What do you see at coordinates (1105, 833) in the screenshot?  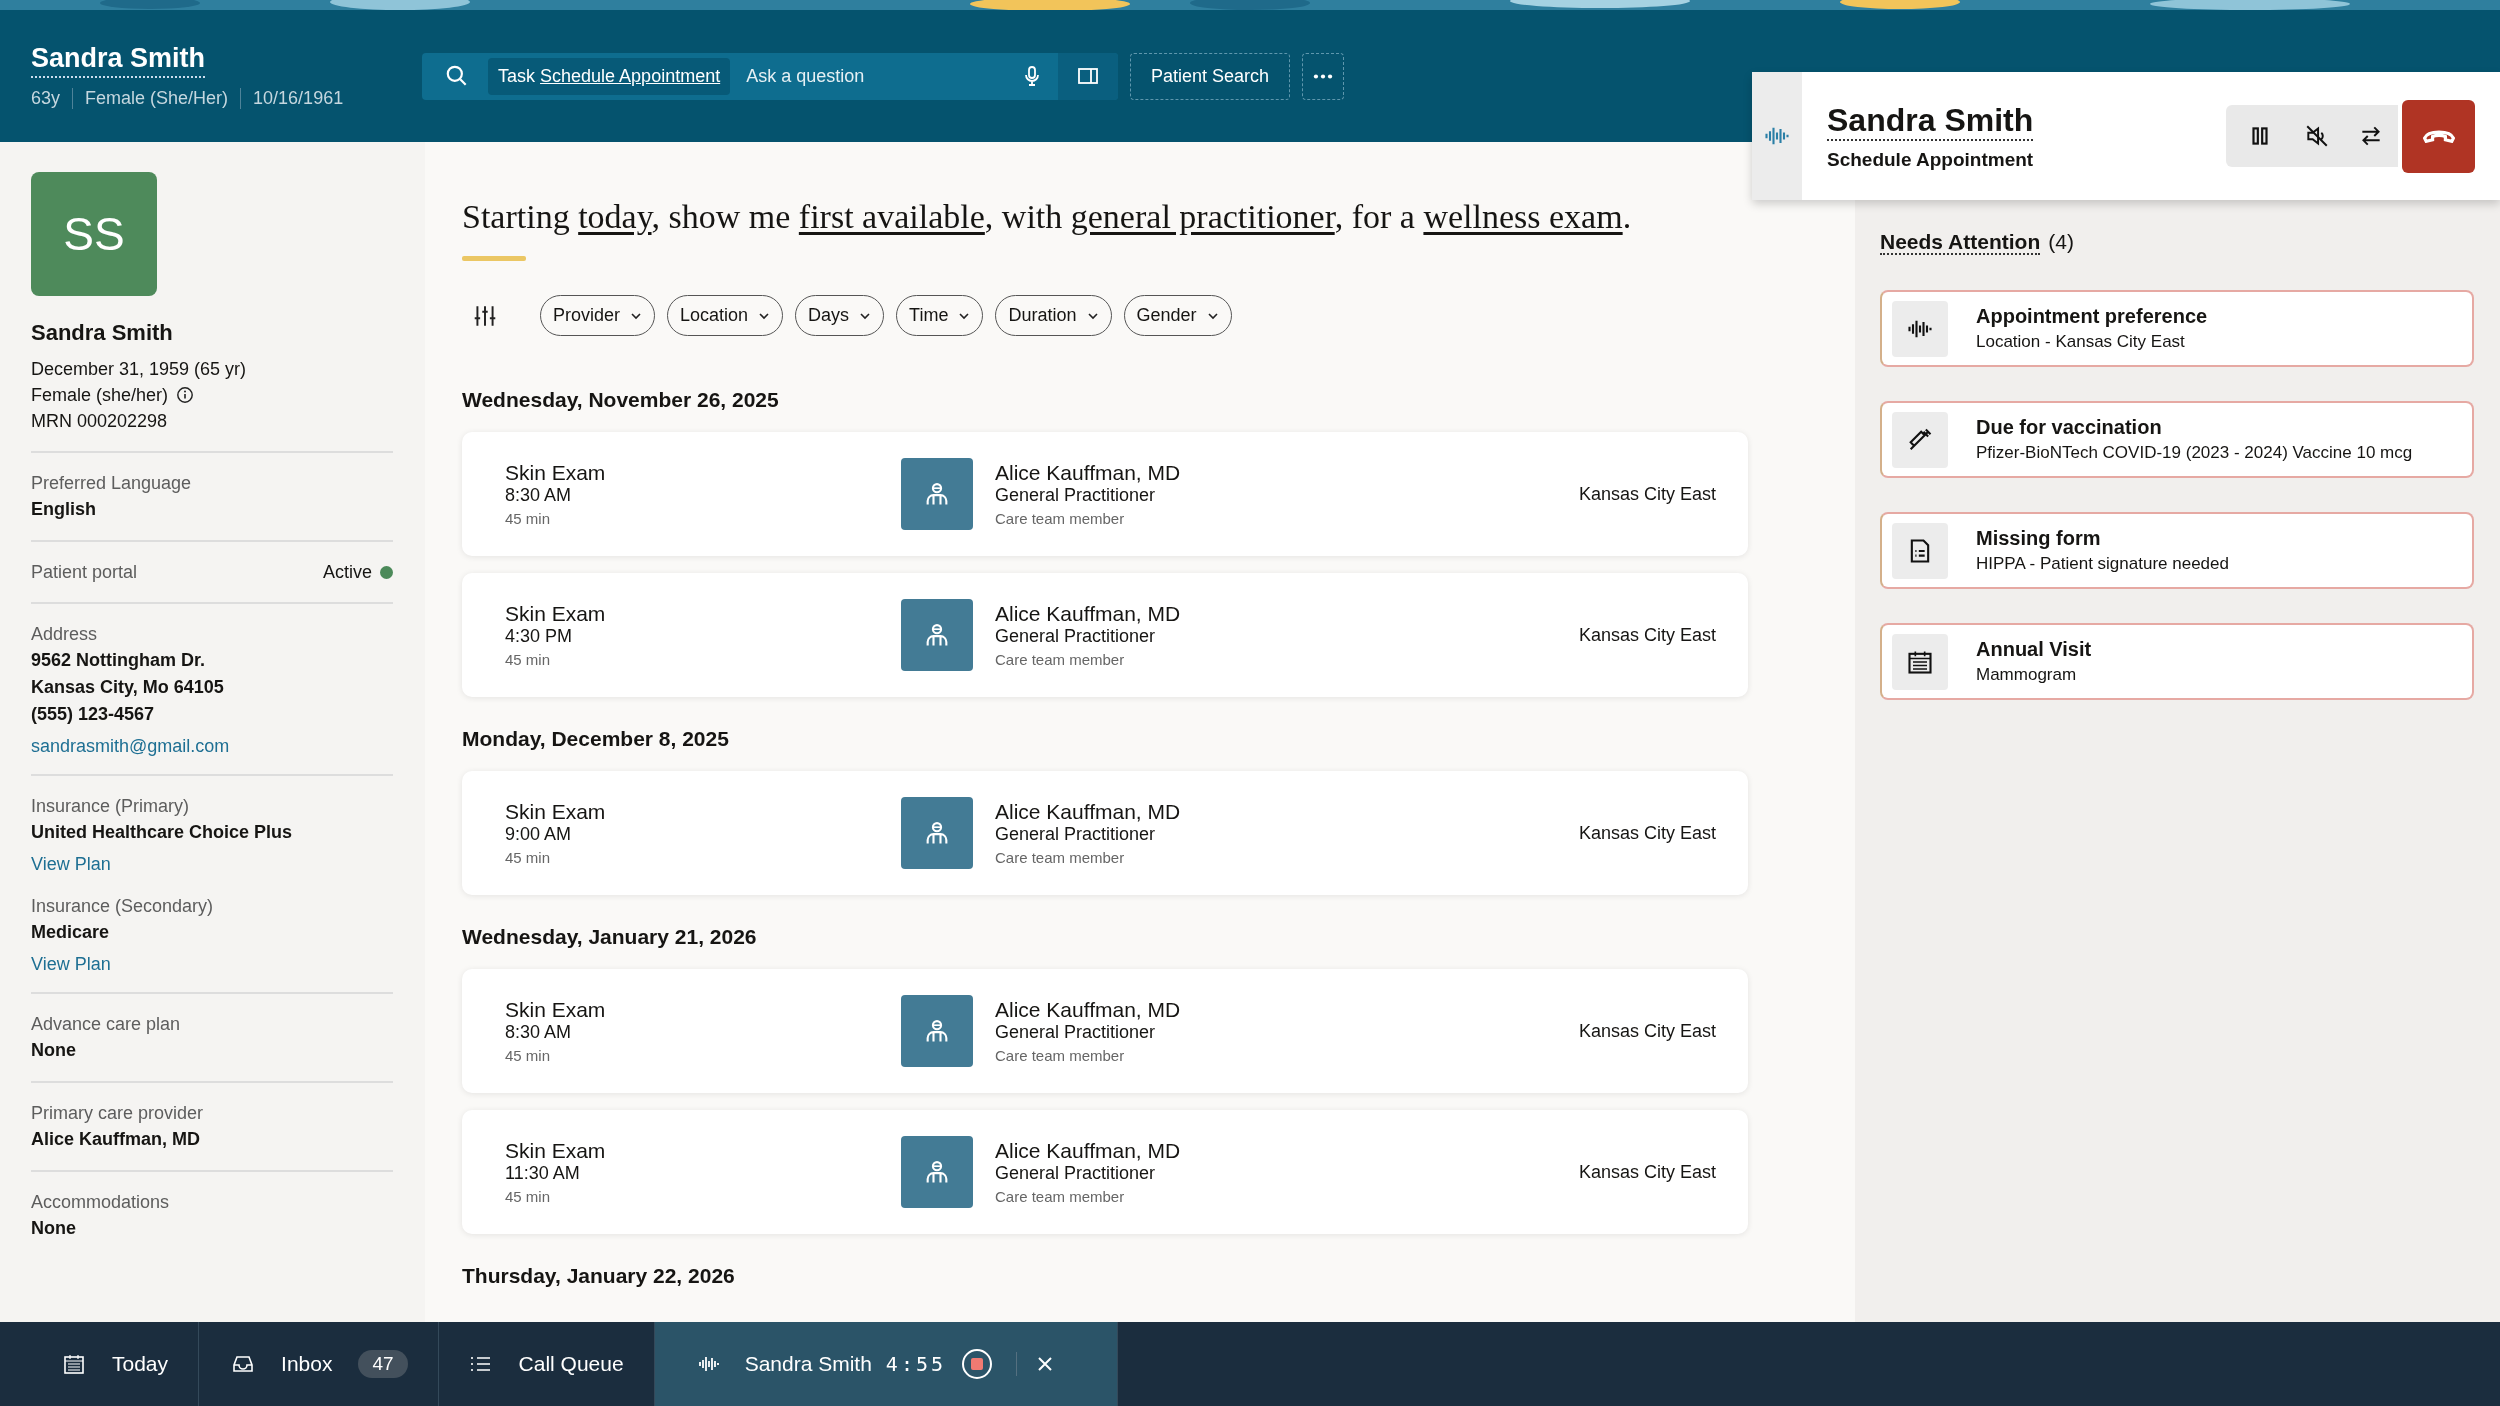 I see `appointment-card: Skin Exam 9:00 AM 45 min Alice Kauffman, MD General Practitioner Care team member Kansas City East` at bounding box center [1105, 833].